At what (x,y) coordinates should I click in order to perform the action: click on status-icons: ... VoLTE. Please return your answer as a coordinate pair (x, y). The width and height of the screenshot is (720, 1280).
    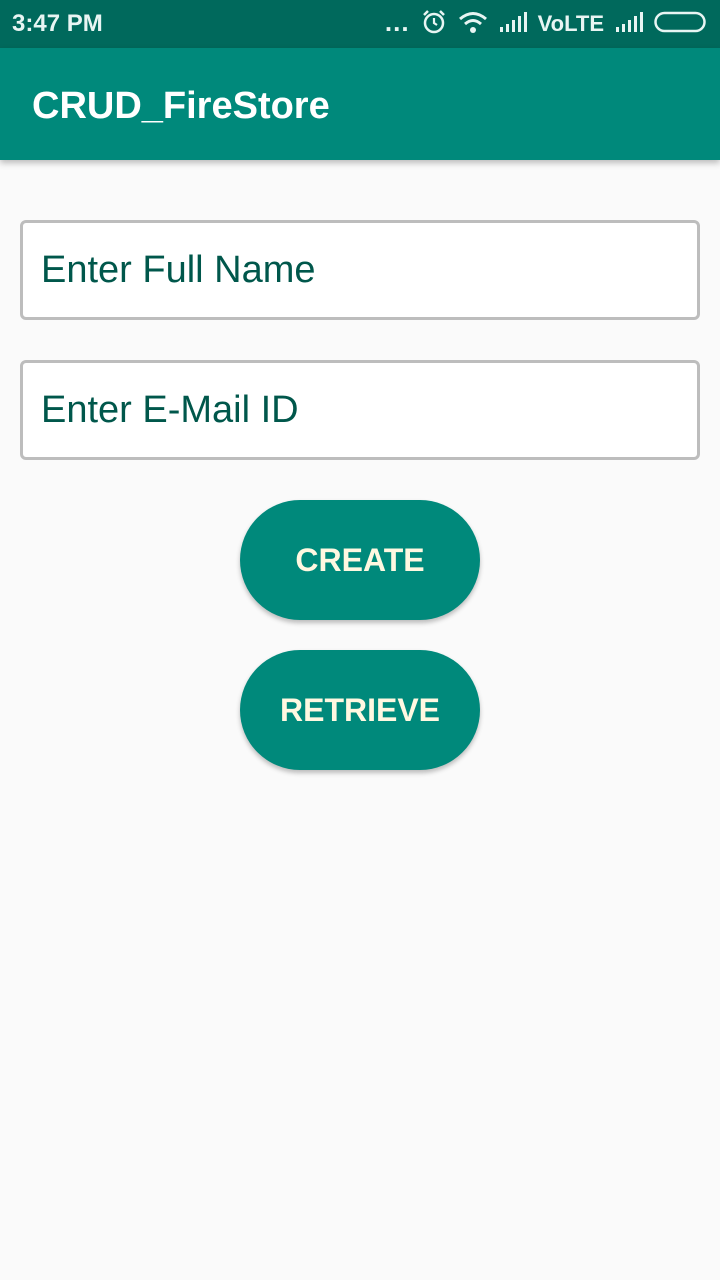
    Looking at the image, I should click on (546, 24).